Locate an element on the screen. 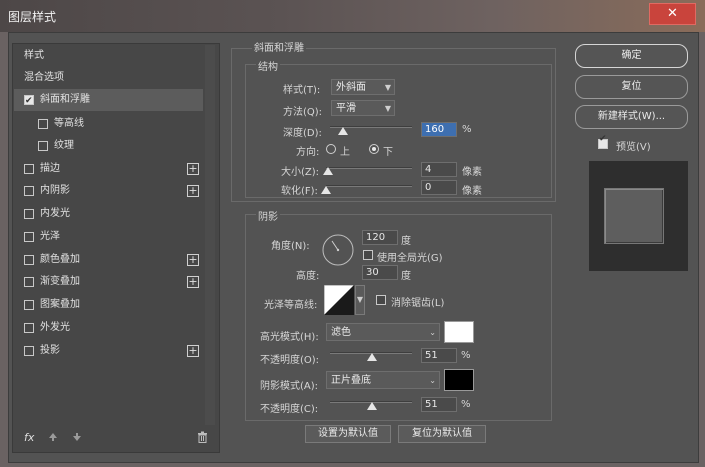 This screenshot has width=705, height=467. soften-slider-track is located at coordinates (369, 186).